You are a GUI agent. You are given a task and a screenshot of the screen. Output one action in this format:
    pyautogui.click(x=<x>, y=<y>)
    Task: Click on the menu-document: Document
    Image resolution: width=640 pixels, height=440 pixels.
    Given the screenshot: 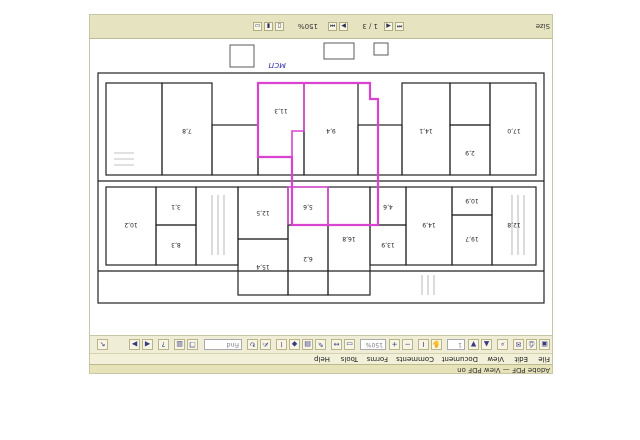 What is the action you would take?
    pyautogui.click(x=460, y=358)
    